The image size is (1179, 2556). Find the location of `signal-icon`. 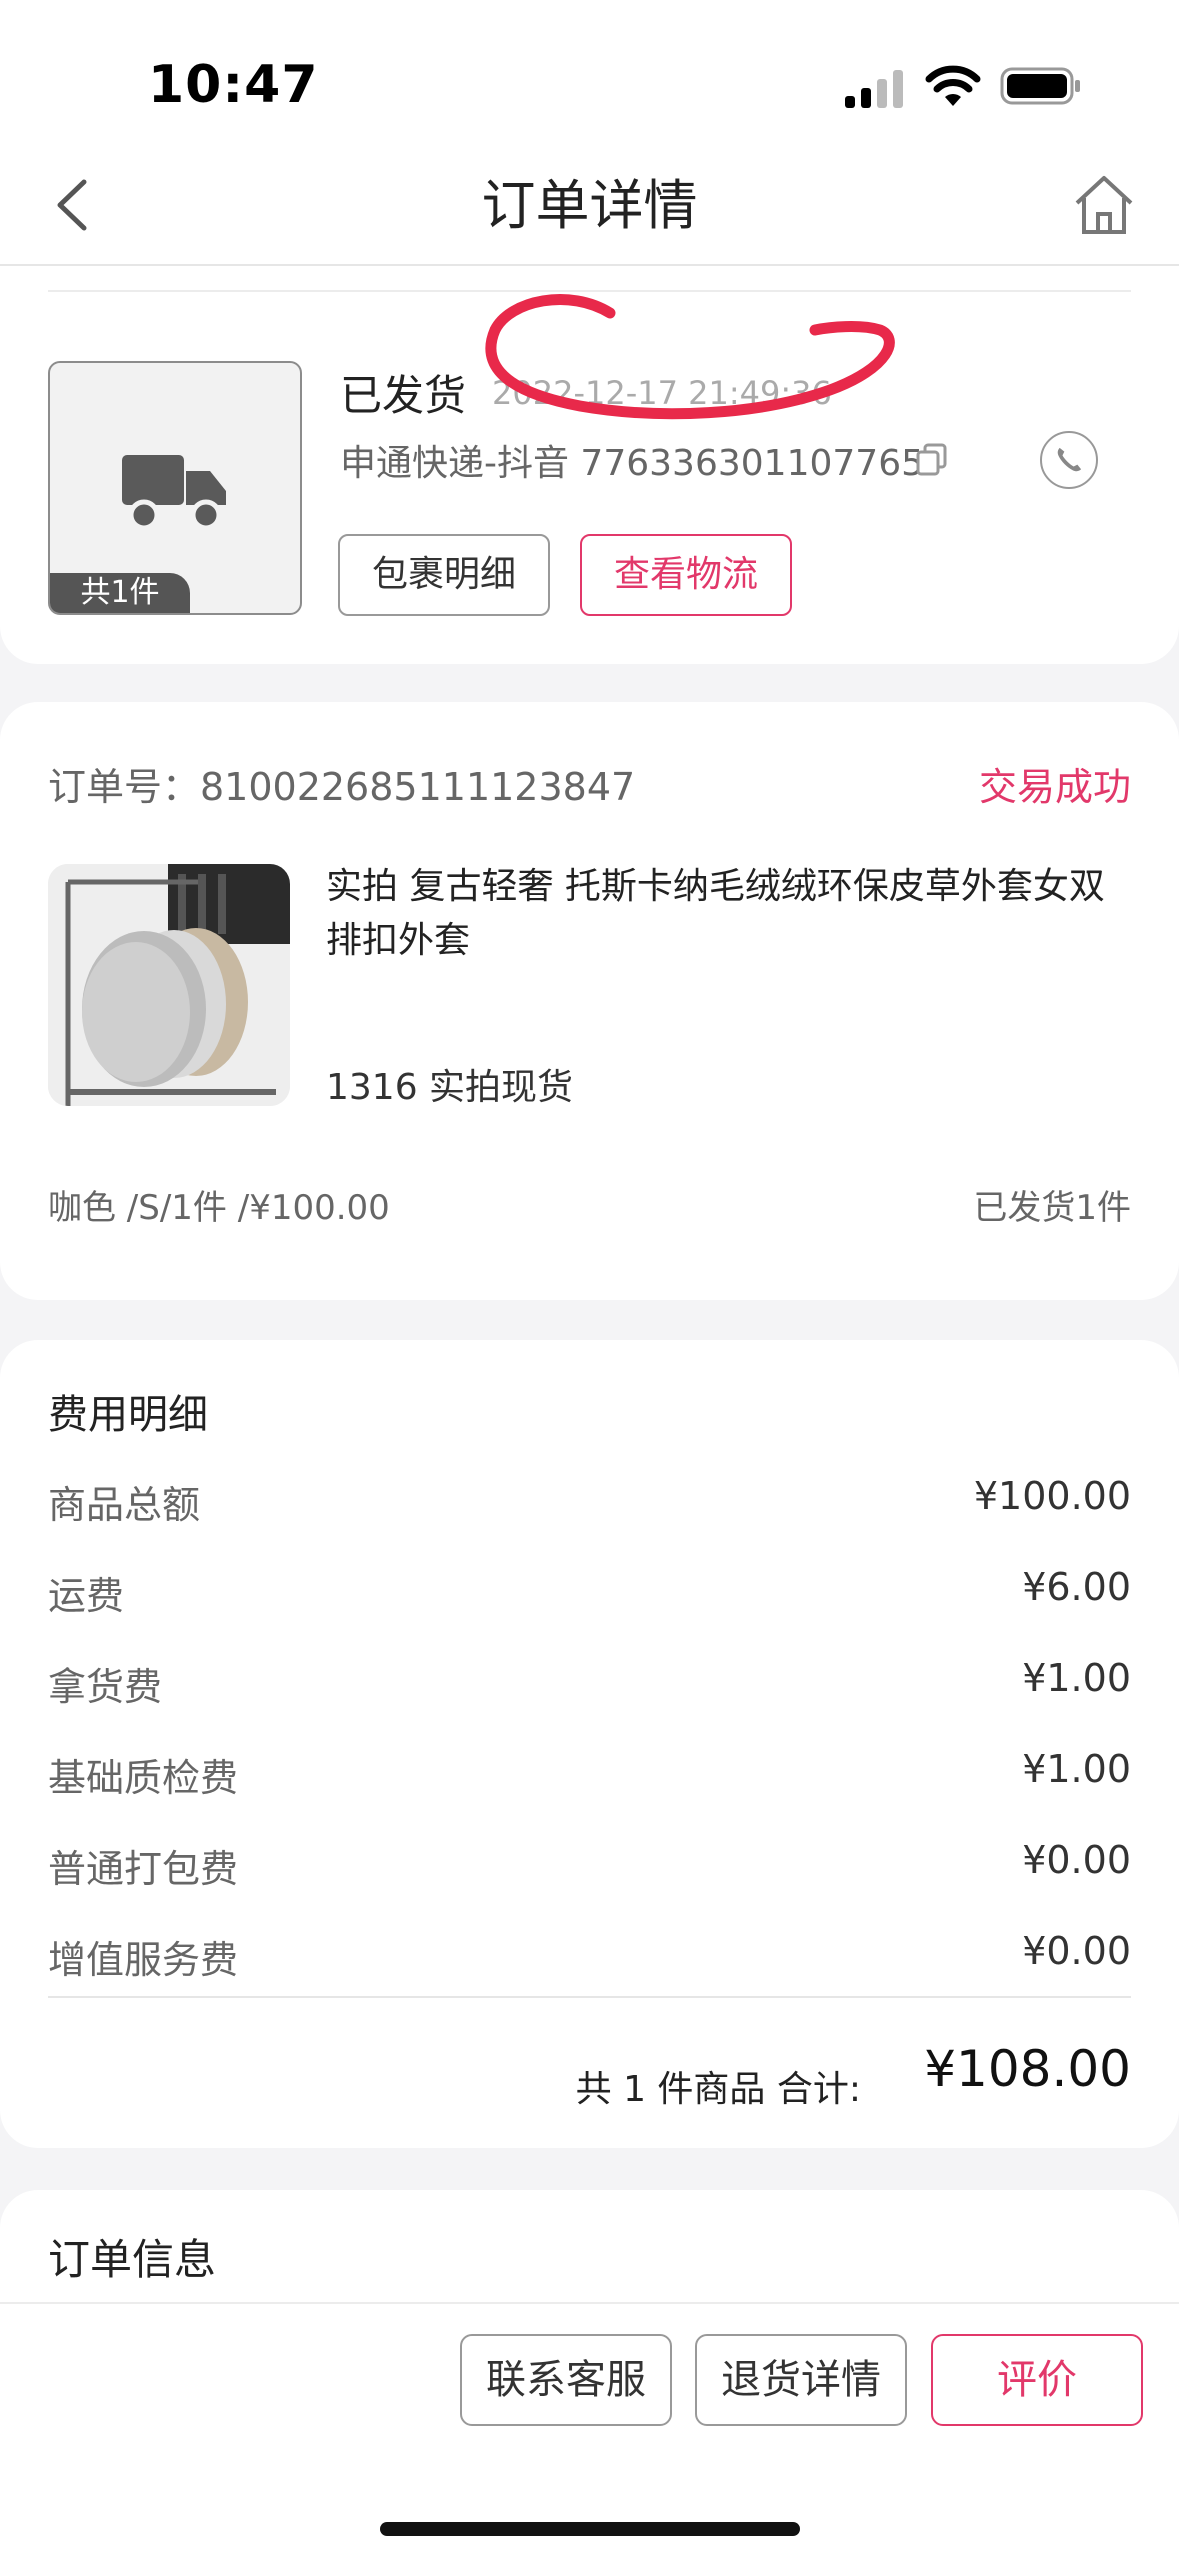

signal-icon is located at coordinates (874, 89).